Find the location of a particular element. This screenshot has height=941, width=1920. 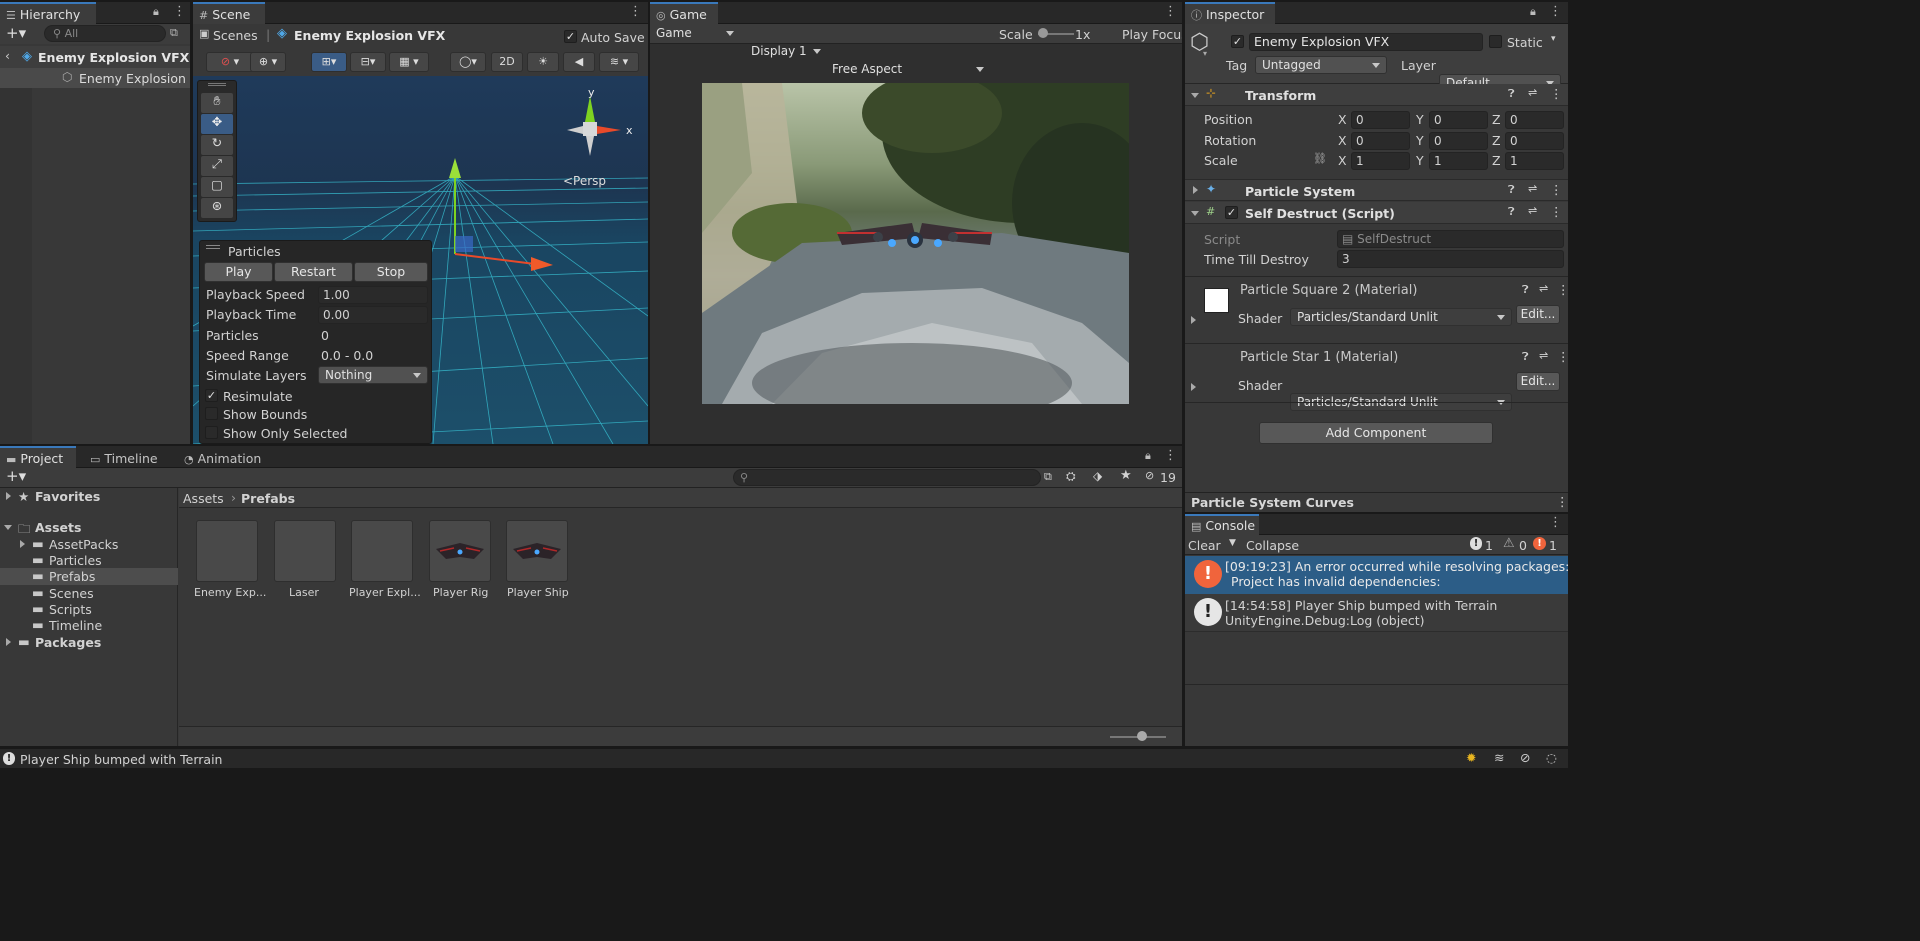

favorite-star-icon: ★ is located at coordinates (1126, 475).